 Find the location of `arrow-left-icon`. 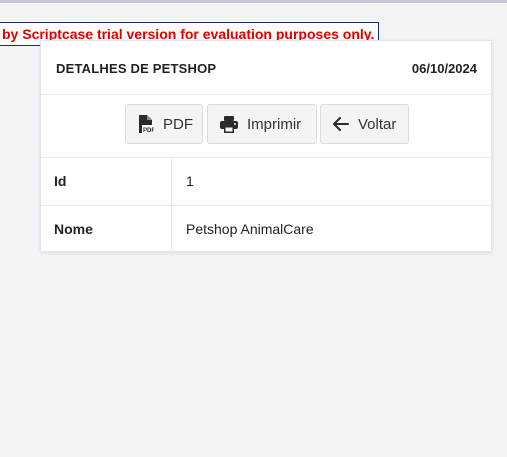

arrow-left-icon is located at coordinates (341, 124).